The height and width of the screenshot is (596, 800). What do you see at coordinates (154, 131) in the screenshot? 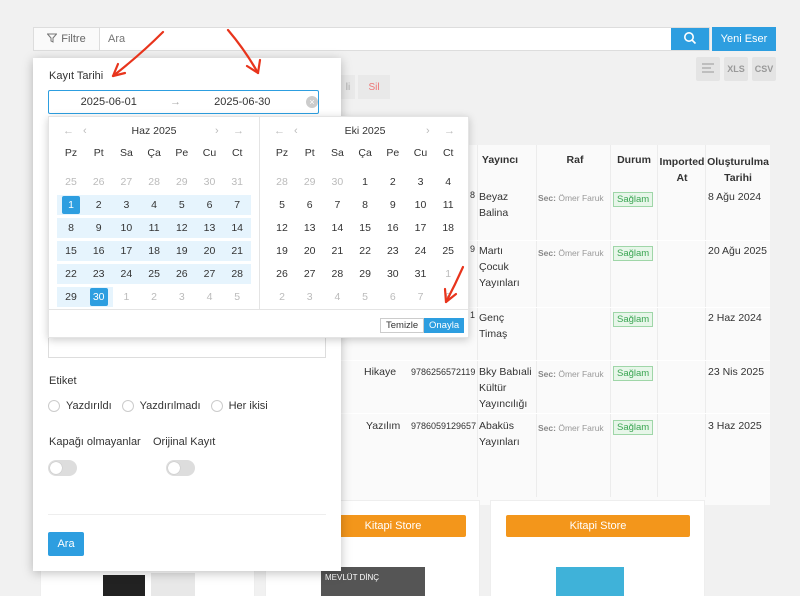
I see `calendar-title: Haz 2025` at bounding box center [154, 131].